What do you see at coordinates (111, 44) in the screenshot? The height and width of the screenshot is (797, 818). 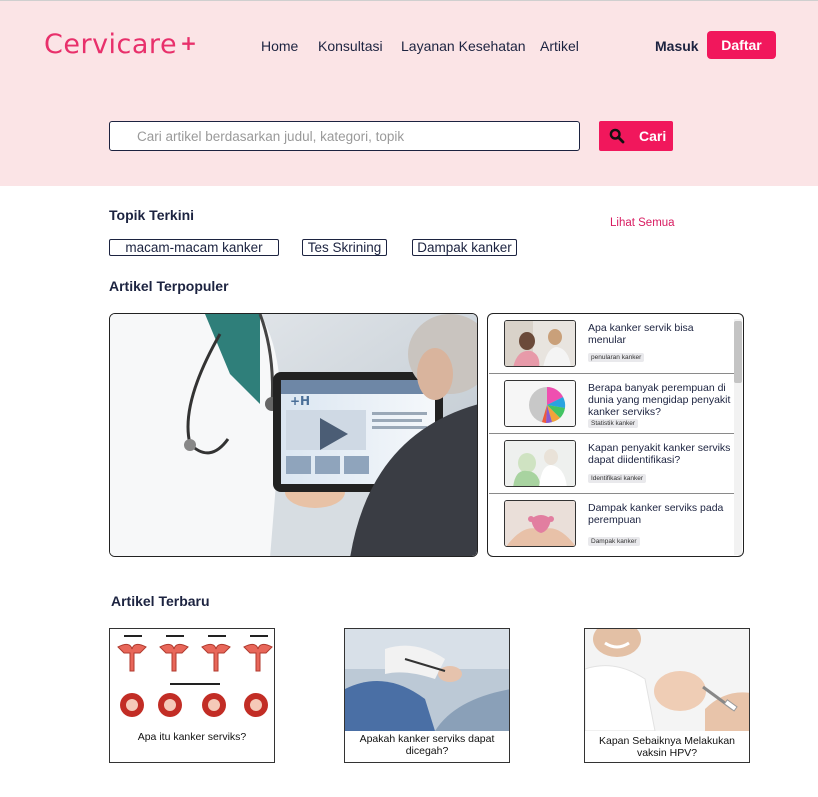 I see `brand-name: Cervicare` at bounding box center [111, 44].